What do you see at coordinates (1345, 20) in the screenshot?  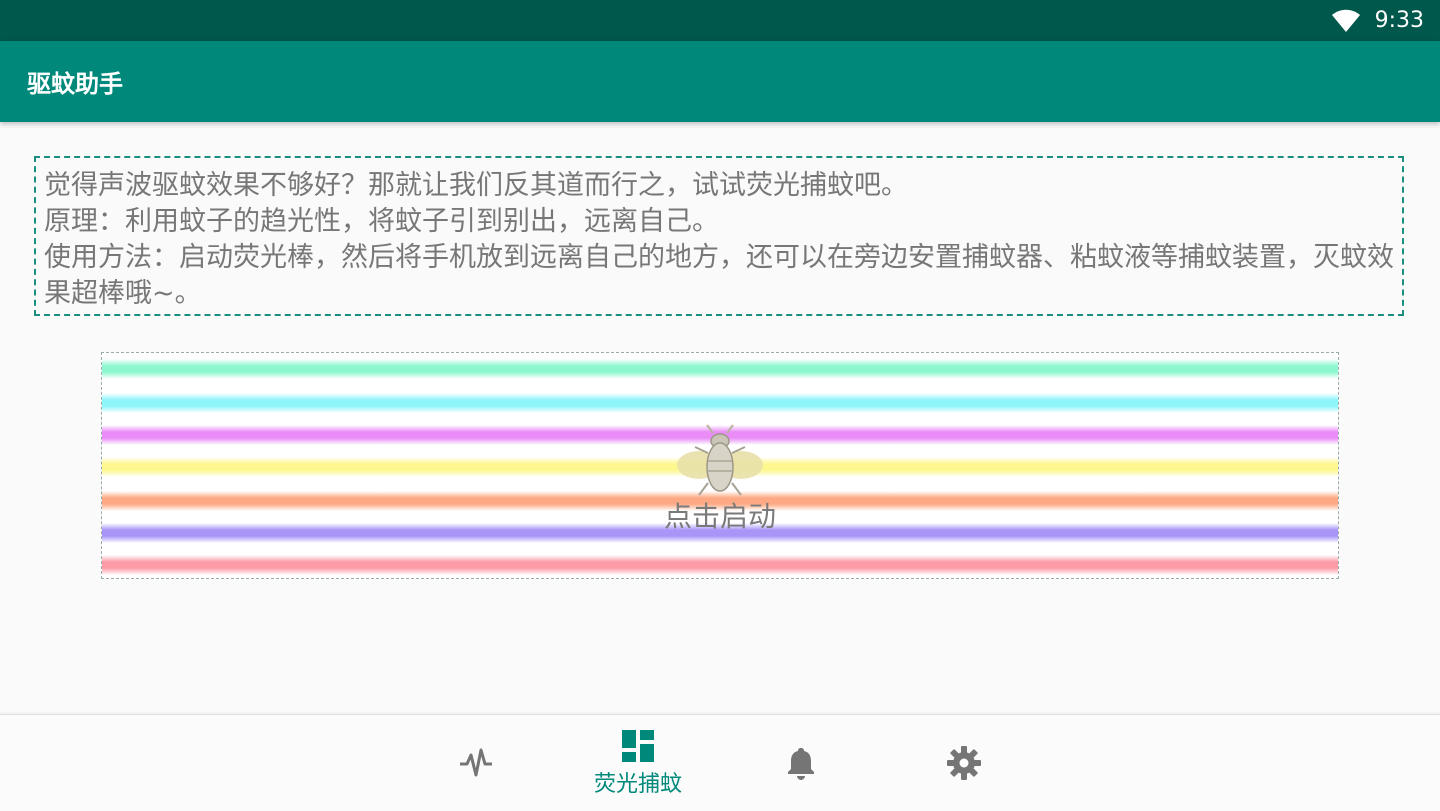 I see `wifi-icon` at bounding box center [1345, 20].